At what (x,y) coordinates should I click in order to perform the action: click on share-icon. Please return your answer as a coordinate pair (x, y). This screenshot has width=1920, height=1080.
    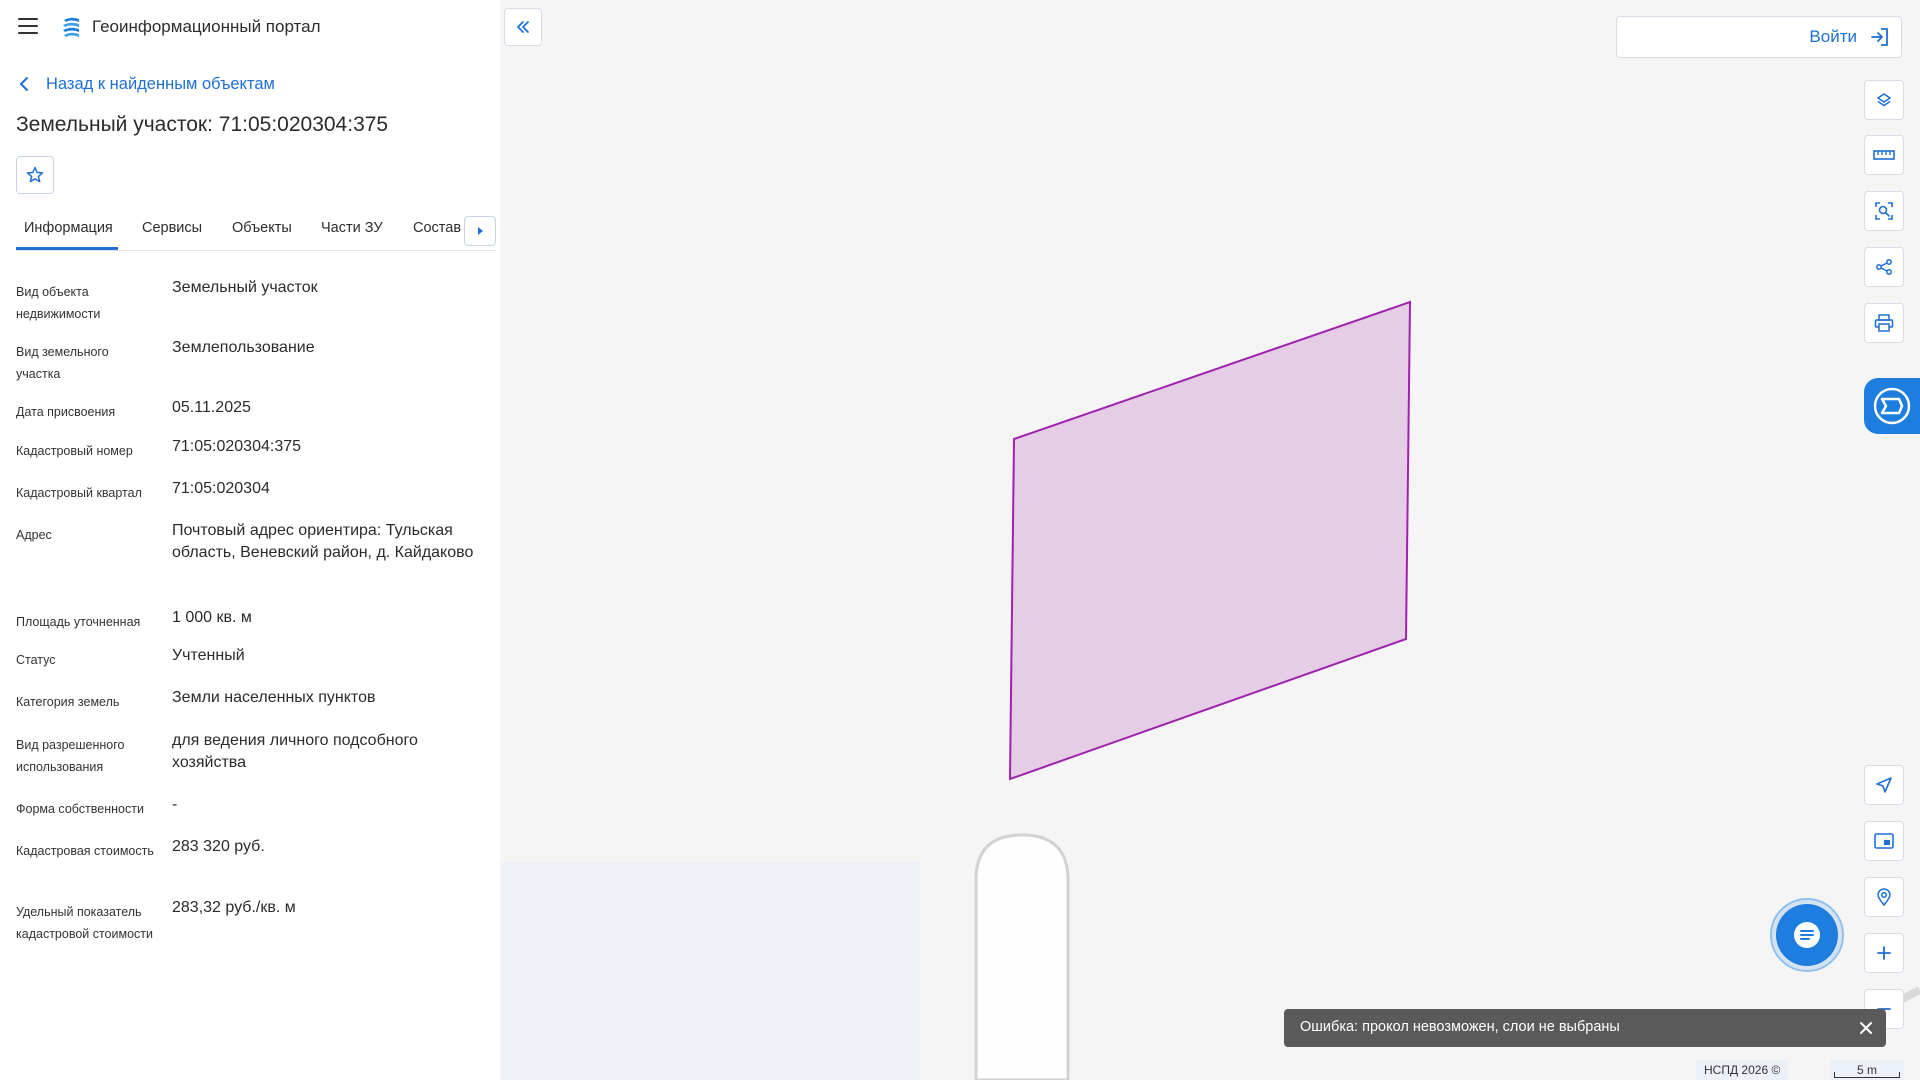
    Looking at the image, I should click on (1884, 267).